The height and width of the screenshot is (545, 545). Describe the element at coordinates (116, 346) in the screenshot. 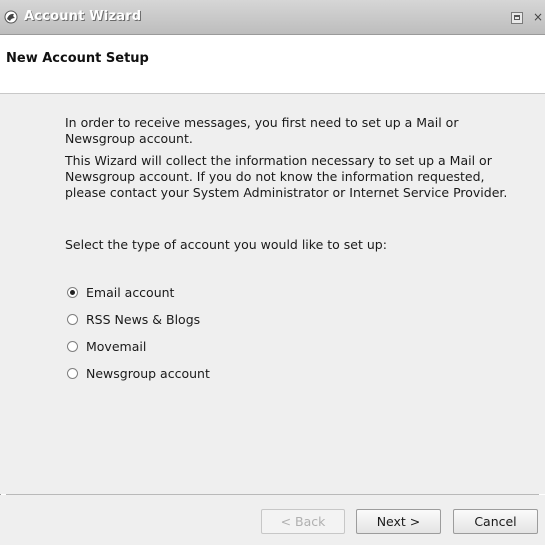

I see `radio-label: Movemail` at that location.